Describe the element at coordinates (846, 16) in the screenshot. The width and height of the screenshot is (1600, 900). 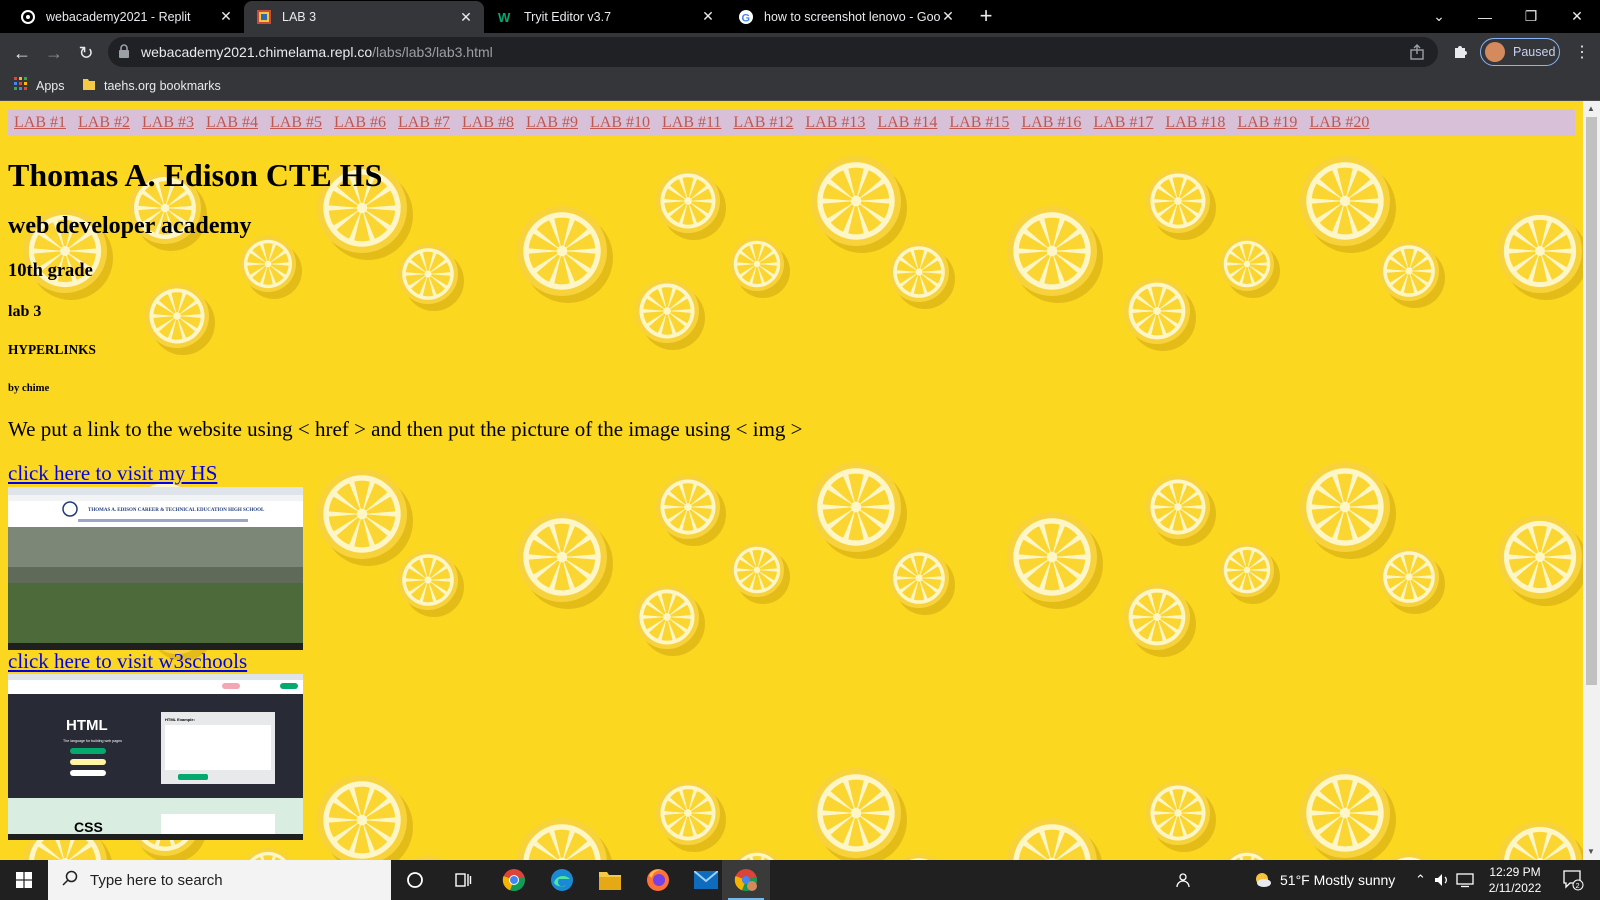
I see `tab-google: G how to screenshot lenovo - Goog ✕` at that location.